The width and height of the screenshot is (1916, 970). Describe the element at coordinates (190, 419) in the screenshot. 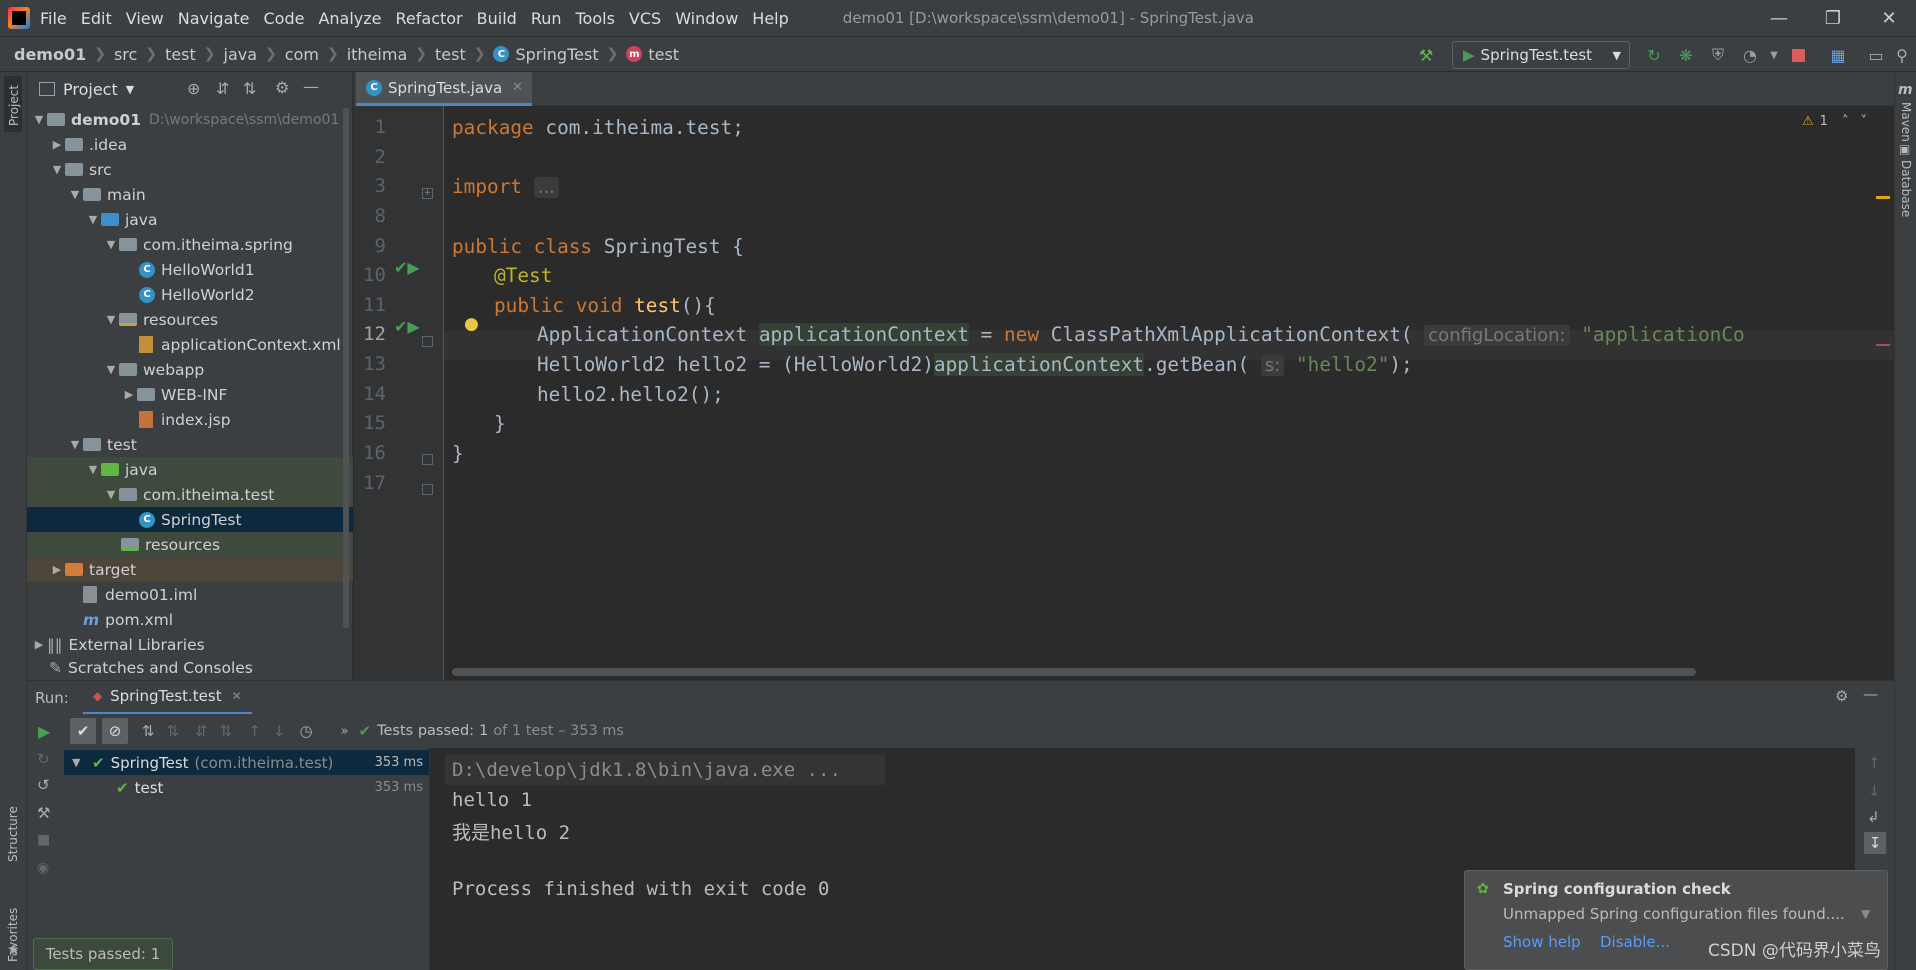

I see `tree-node-indexjsp: index.jsp` at that location.